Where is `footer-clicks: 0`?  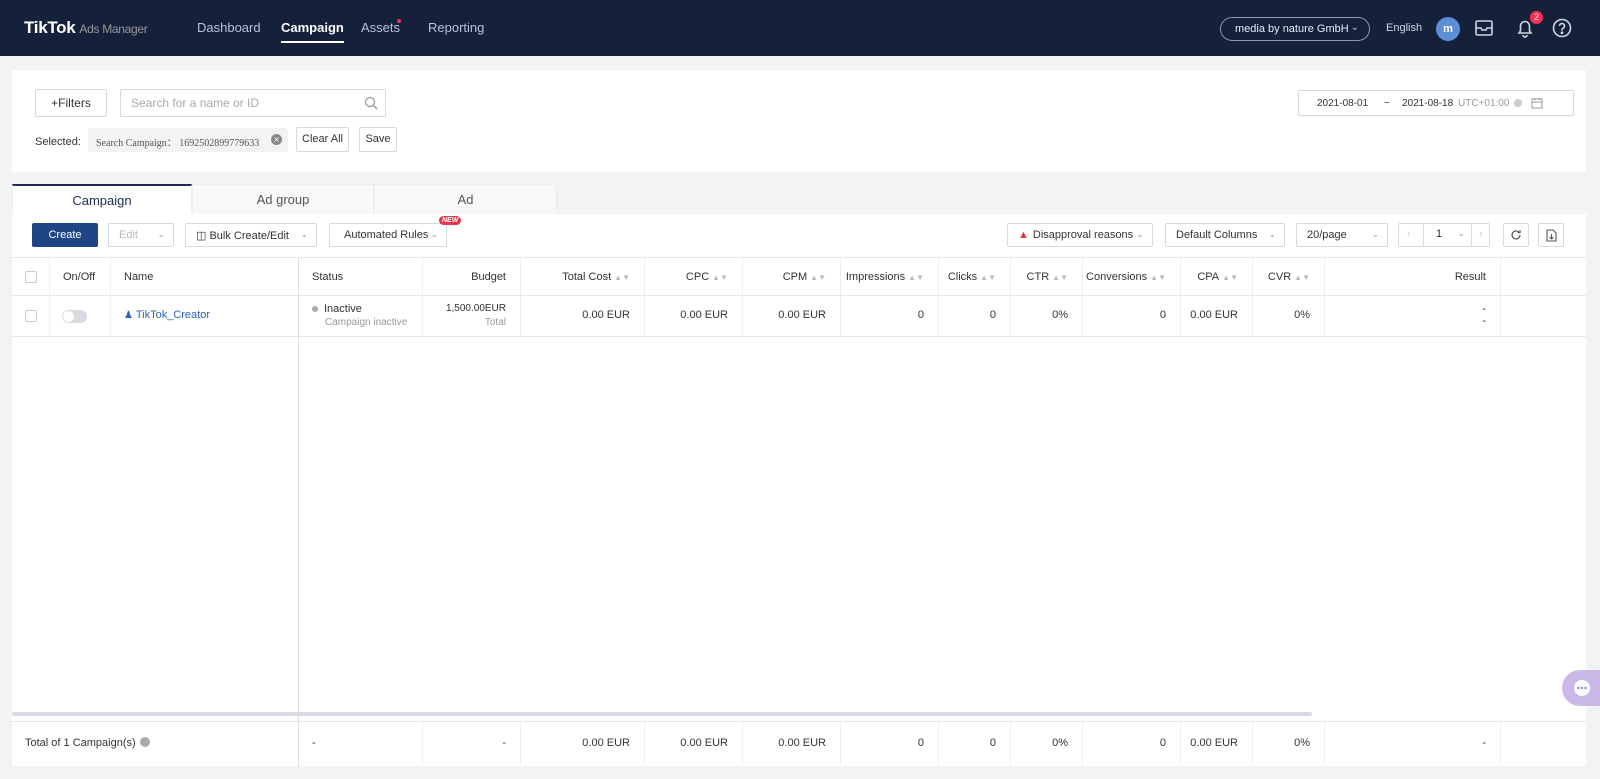
footer-clicks: 0 is located at coordinates (992, 743).